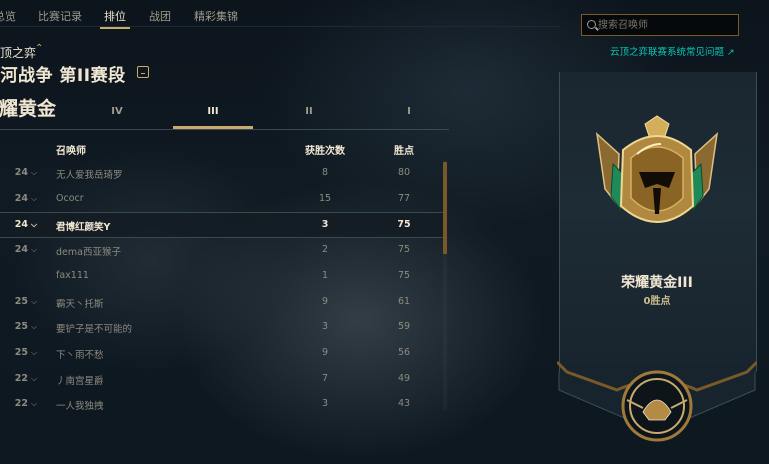  What do you see at coordinates (63, 76) in the screenshot?
I see `season-title: 银河战争 第II赛段` at bounding box center [63, 76].